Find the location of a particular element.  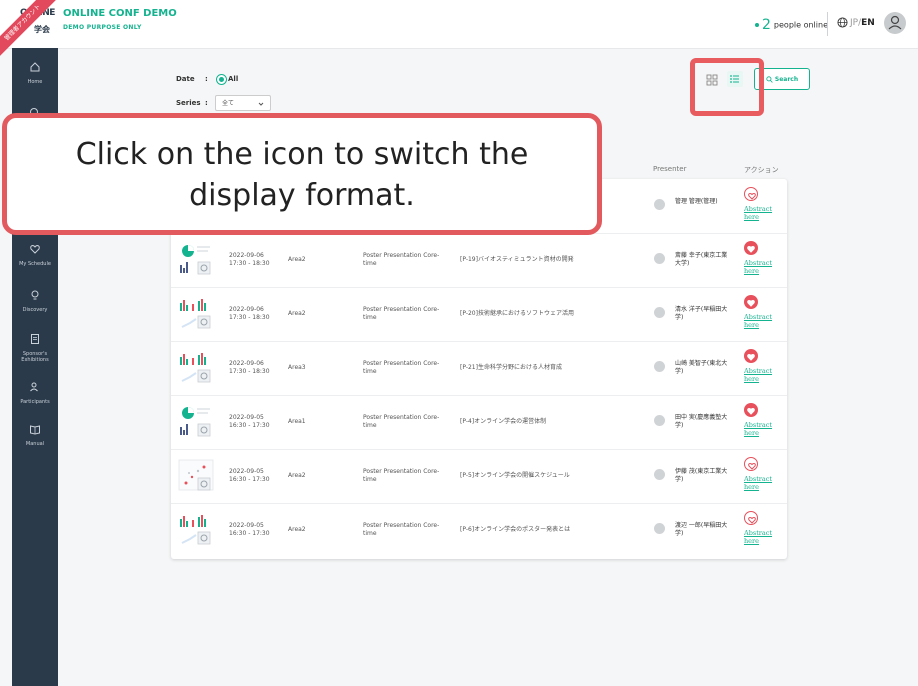

date-all-radio is located at coordinates (221, 79).